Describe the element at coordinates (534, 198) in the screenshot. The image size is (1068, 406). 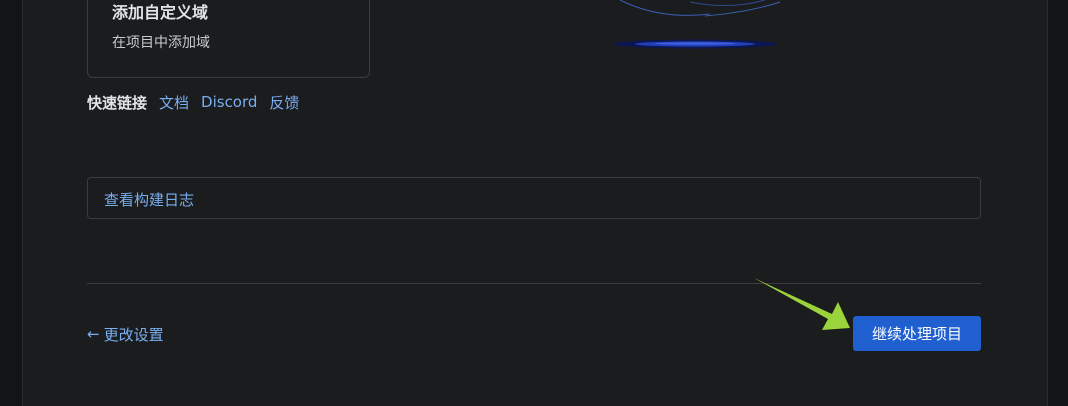
I see `build-log-toggle: 查看构建日志` at that location.